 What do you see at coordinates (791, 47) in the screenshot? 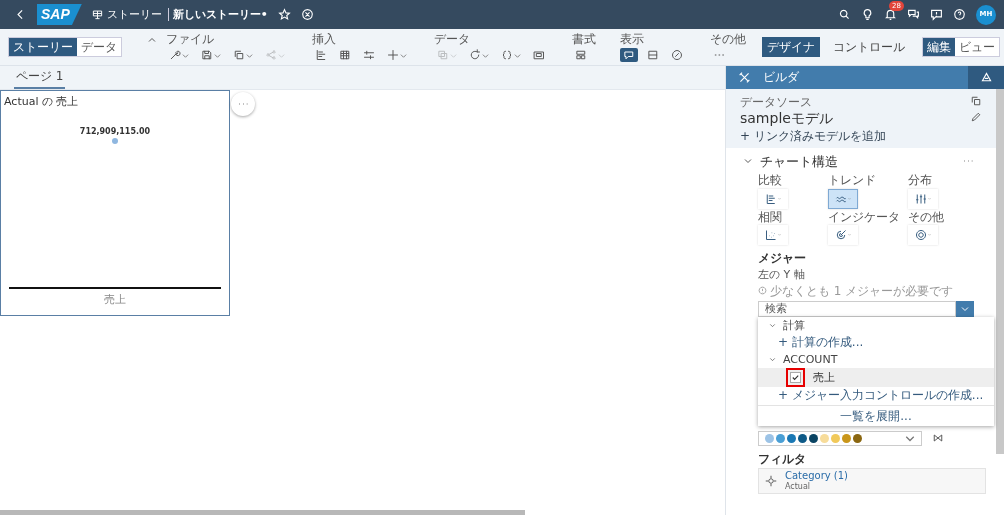
I see `view-tab: デザイナ` at bounding box center [791, 47].